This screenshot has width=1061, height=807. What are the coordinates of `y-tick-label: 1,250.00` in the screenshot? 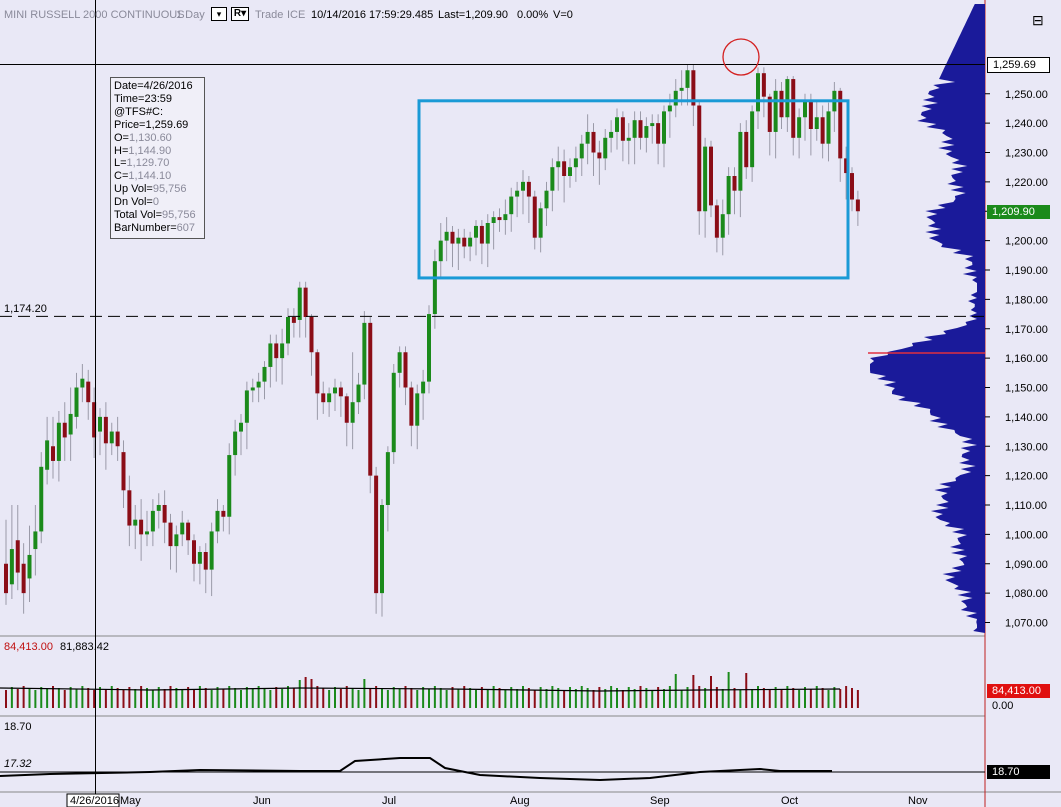 It's located at (1026, 95).